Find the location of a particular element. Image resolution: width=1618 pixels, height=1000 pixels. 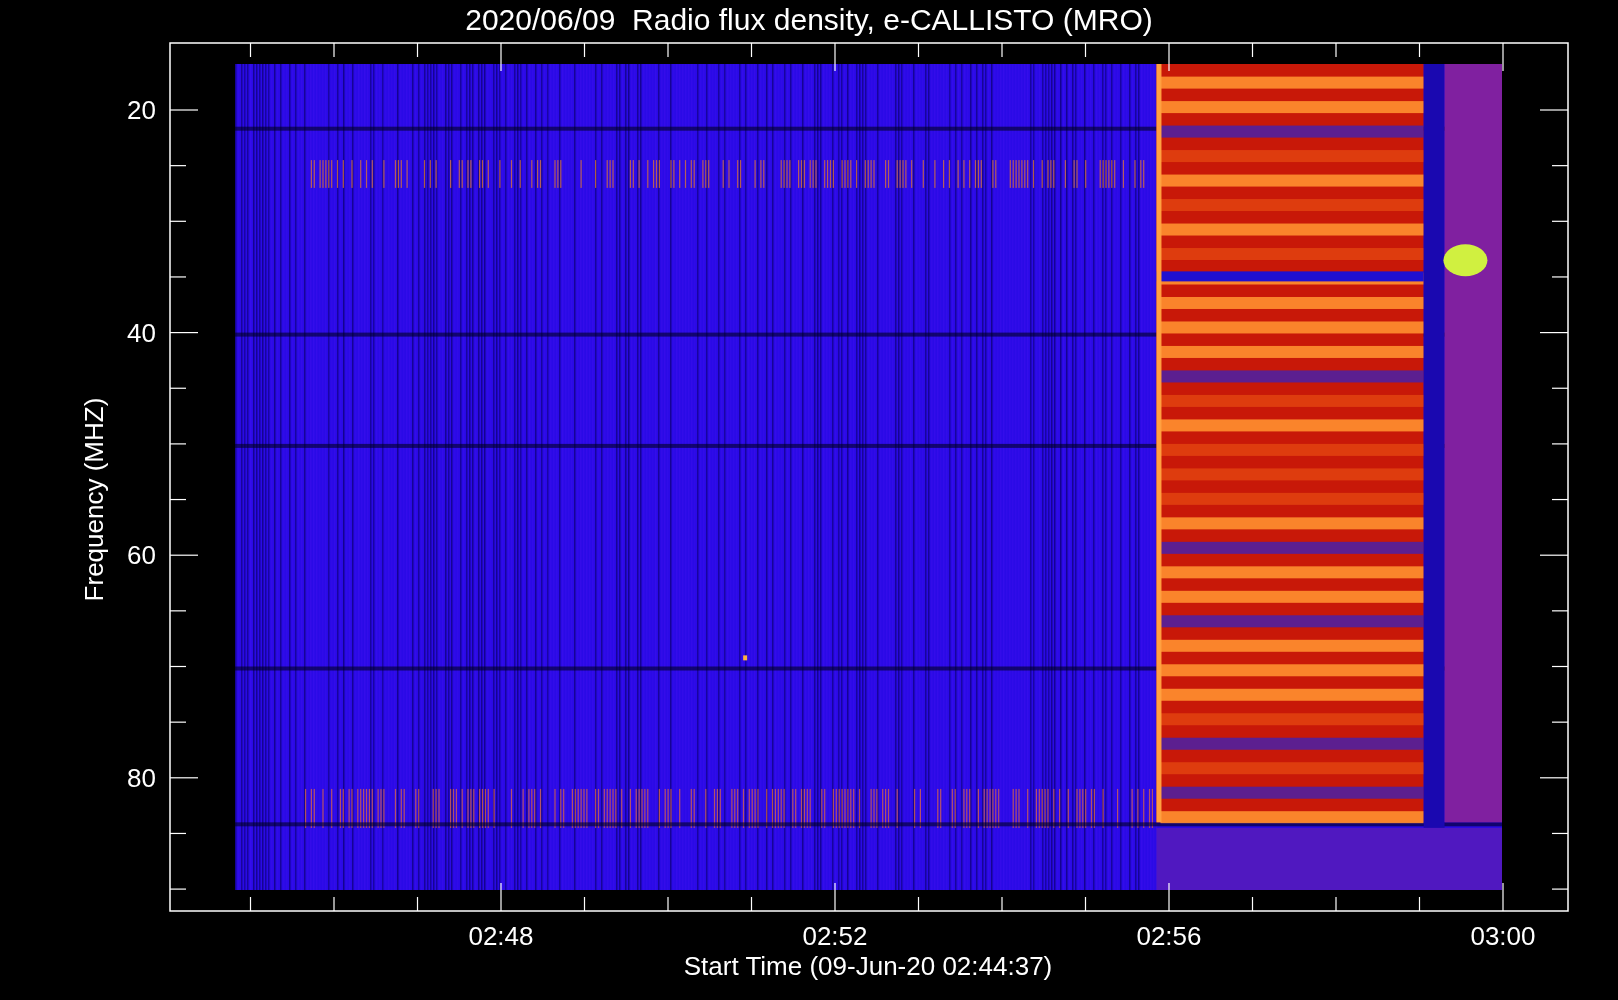

x-tick-label: 02:52 is located at coordinates (835, 936).